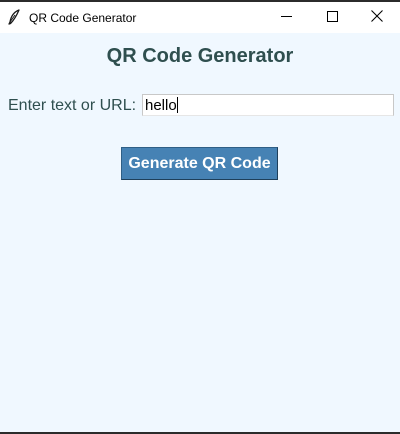  Describe the element at coordinates (199, 163) in the screenshot. I see `generate-qr-button: Generate QR Code` at that location.